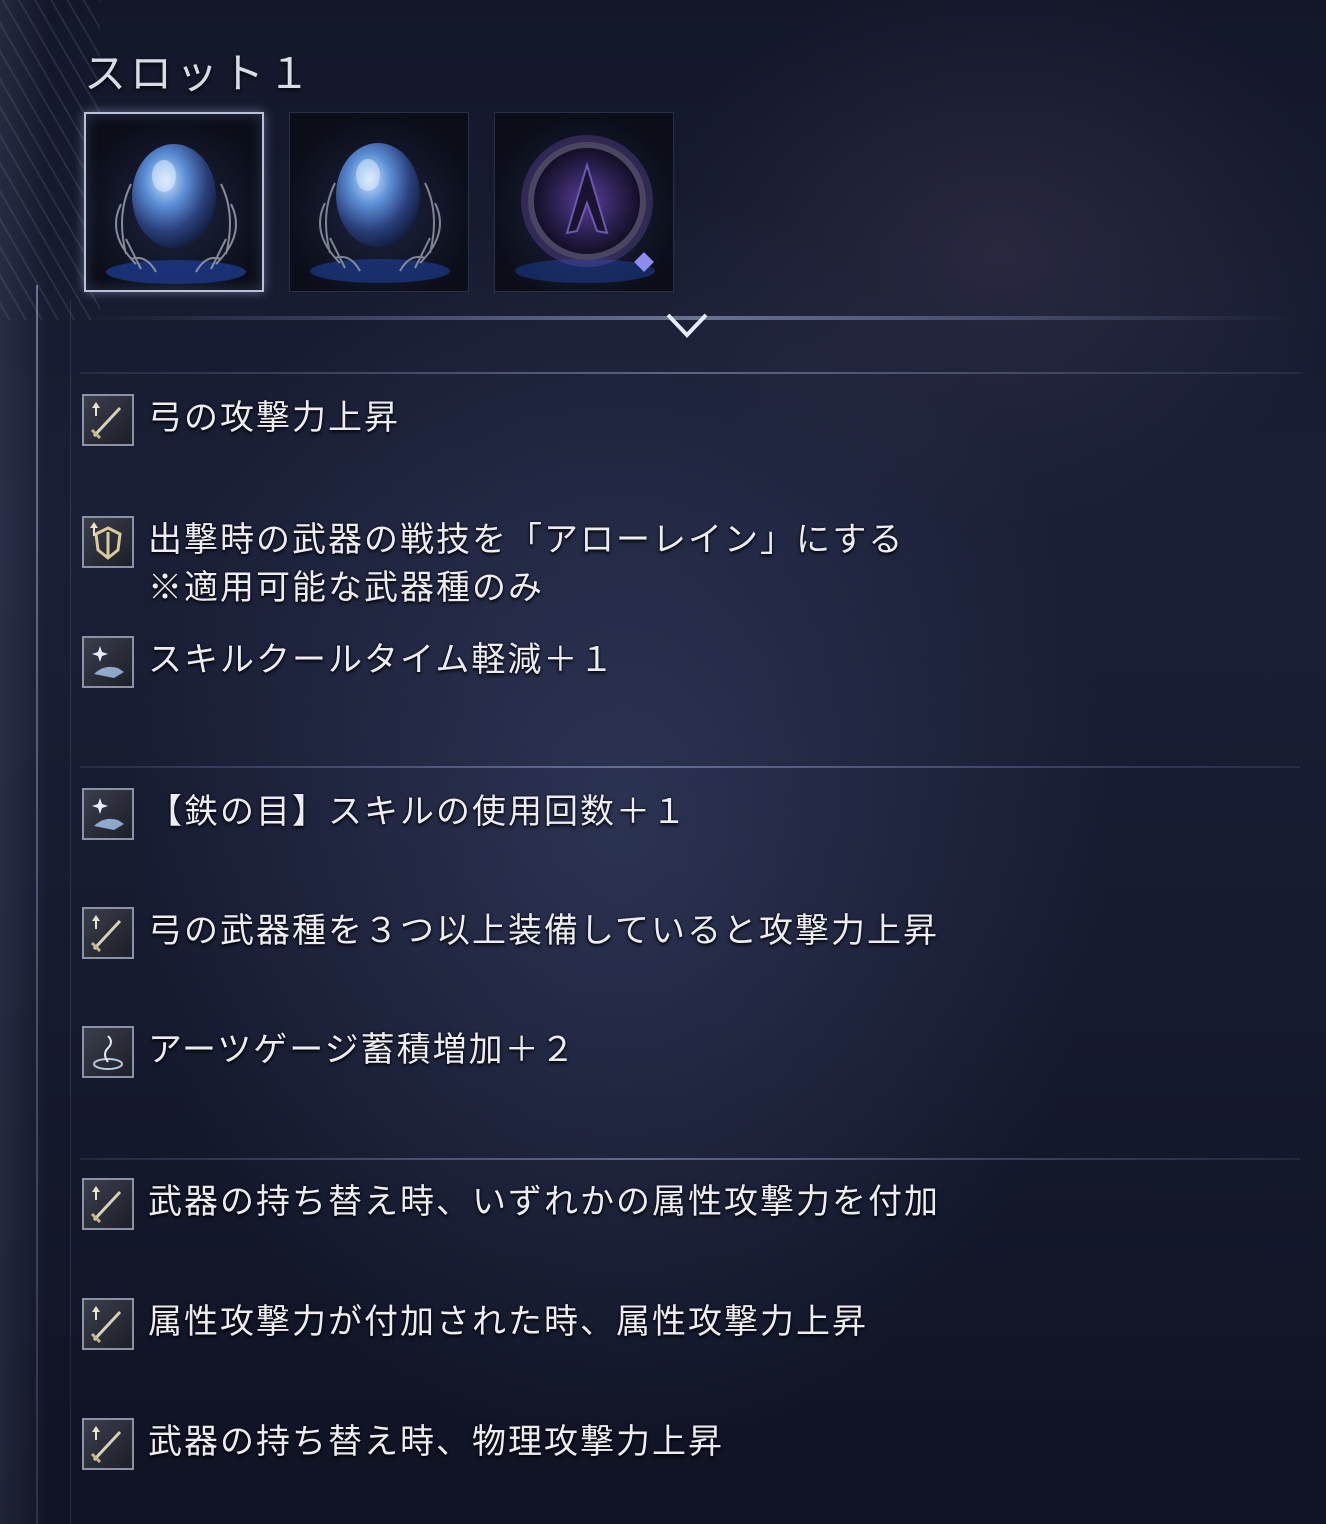 The height and width of the screenshot is (1524, 1326). I want to click on effect-text: 【鉄の目】スキルの使用回数＋１, so click(418, 812).